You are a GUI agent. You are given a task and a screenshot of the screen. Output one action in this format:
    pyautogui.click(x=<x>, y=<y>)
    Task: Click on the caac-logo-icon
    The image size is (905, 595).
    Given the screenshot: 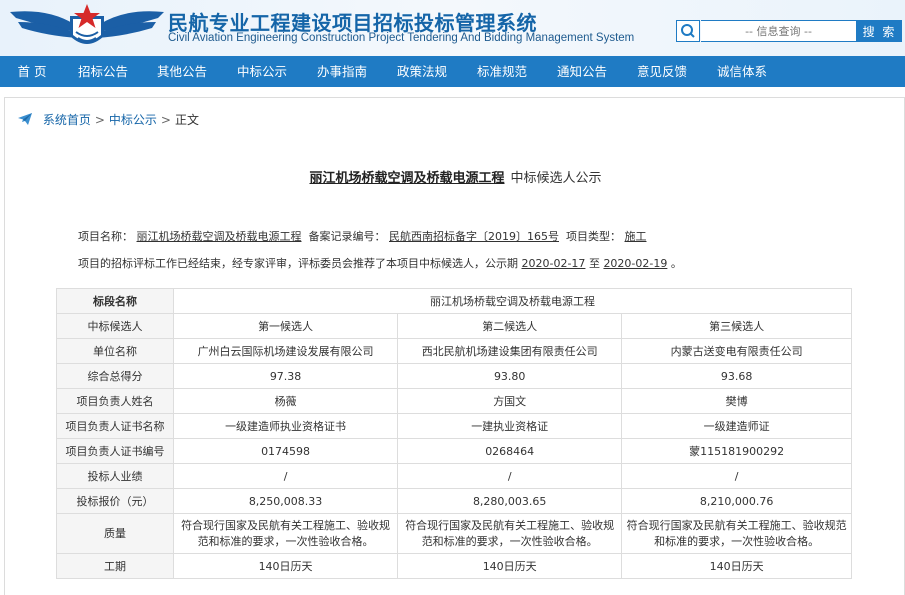 What is the action you would take?
    pyautogui.click(x=87, y=28)
    